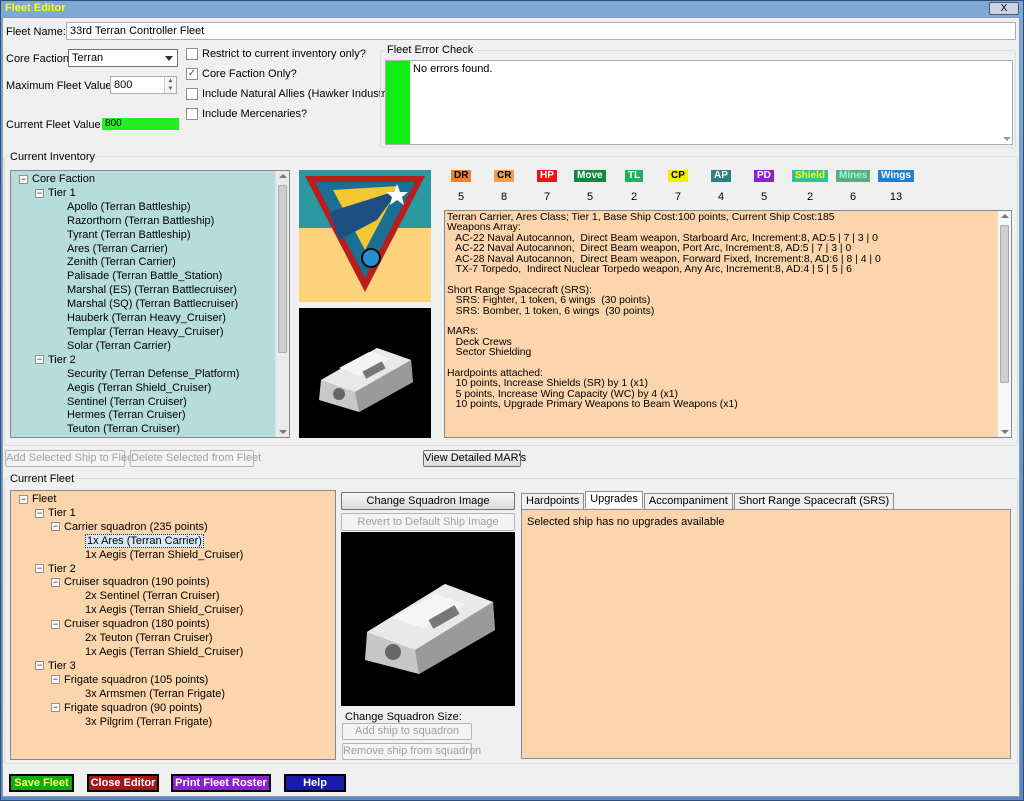 Image resolution: width=1024 pixels, height=801 pixels. I want to click on tree-node-core-faction: − Core Faction, so click(150, 180).